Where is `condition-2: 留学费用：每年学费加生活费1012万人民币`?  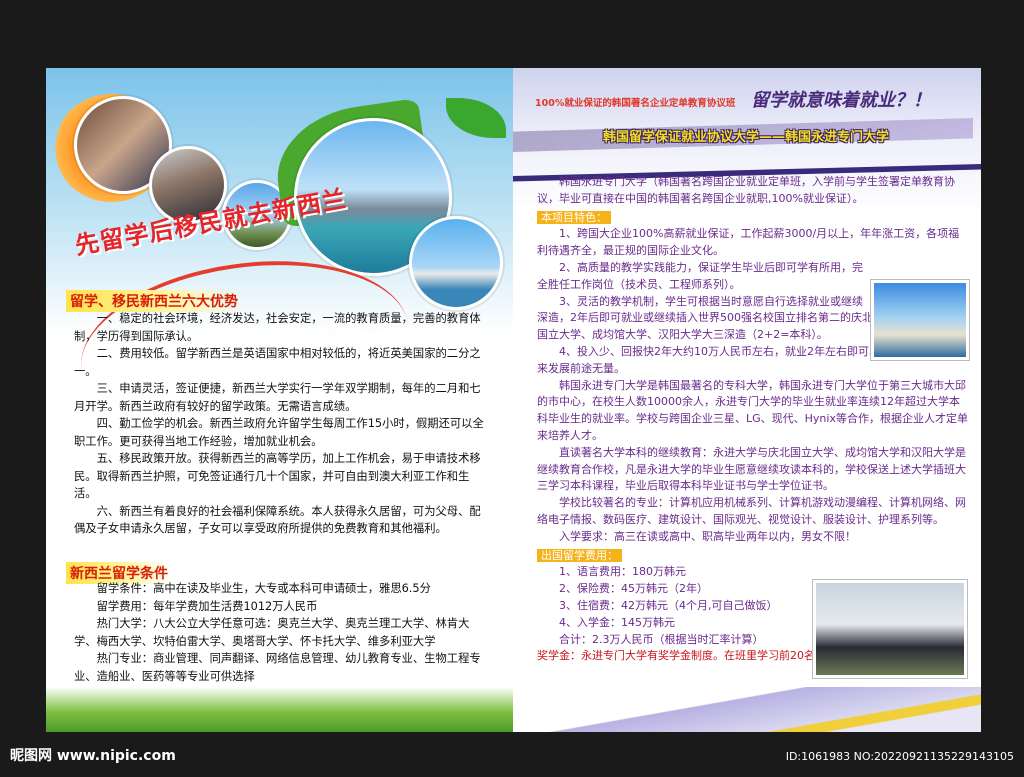
condition-2: 留学费用：每年学费加生活费1012万人民币 is located at coordinates (207, 606).